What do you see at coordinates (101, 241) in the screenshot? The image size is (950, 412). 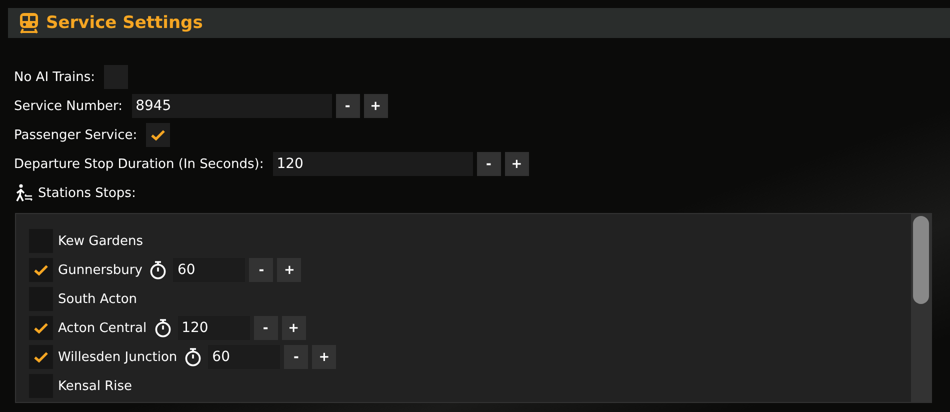 I see `station-name: Kew Gardens` at bounding box center [101, 241].